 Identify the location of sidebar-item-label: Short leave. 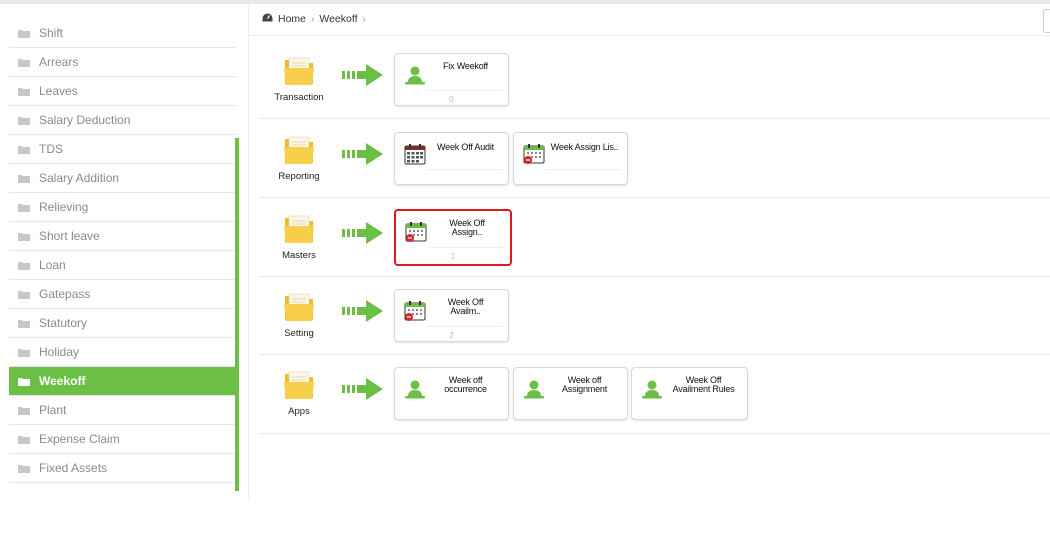
(69, 236).